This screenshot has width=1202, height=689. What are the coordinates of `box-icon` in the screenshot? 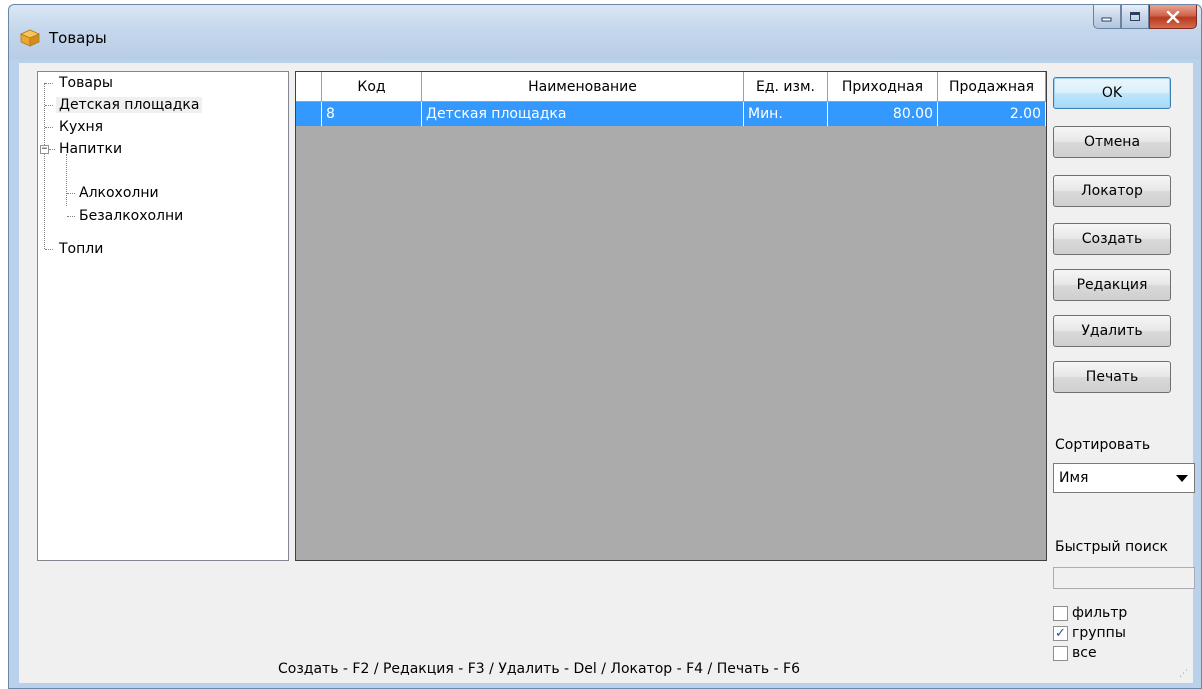 It's located at (30, 38).